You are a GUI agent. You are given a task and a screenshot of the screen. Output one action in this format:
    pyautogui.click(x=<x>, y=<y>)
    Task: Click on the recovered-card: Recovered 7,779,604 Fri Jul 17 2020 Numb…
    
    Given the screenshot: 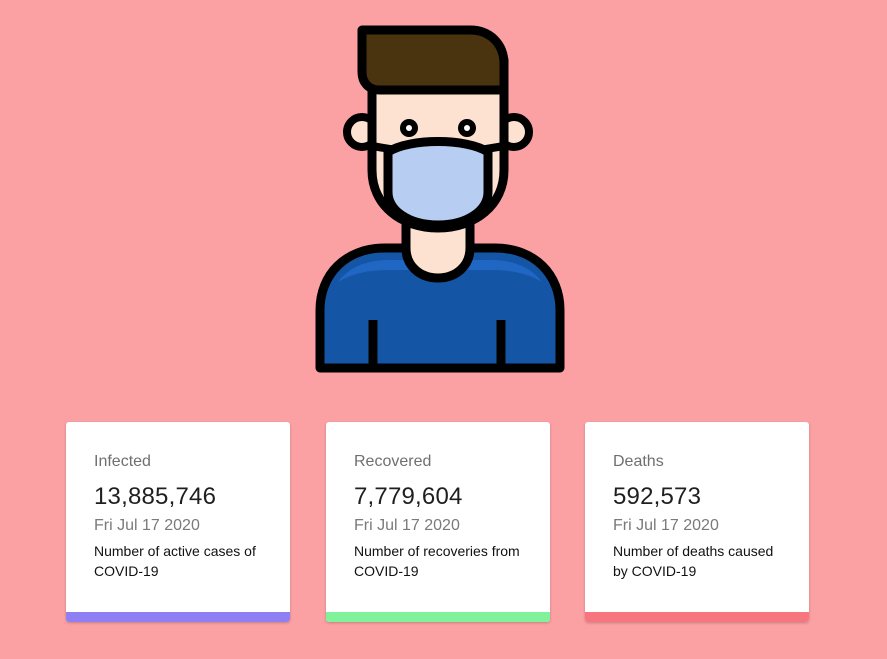 What is the action you would take?
    pyautogui.click(x=438, y=522)
    